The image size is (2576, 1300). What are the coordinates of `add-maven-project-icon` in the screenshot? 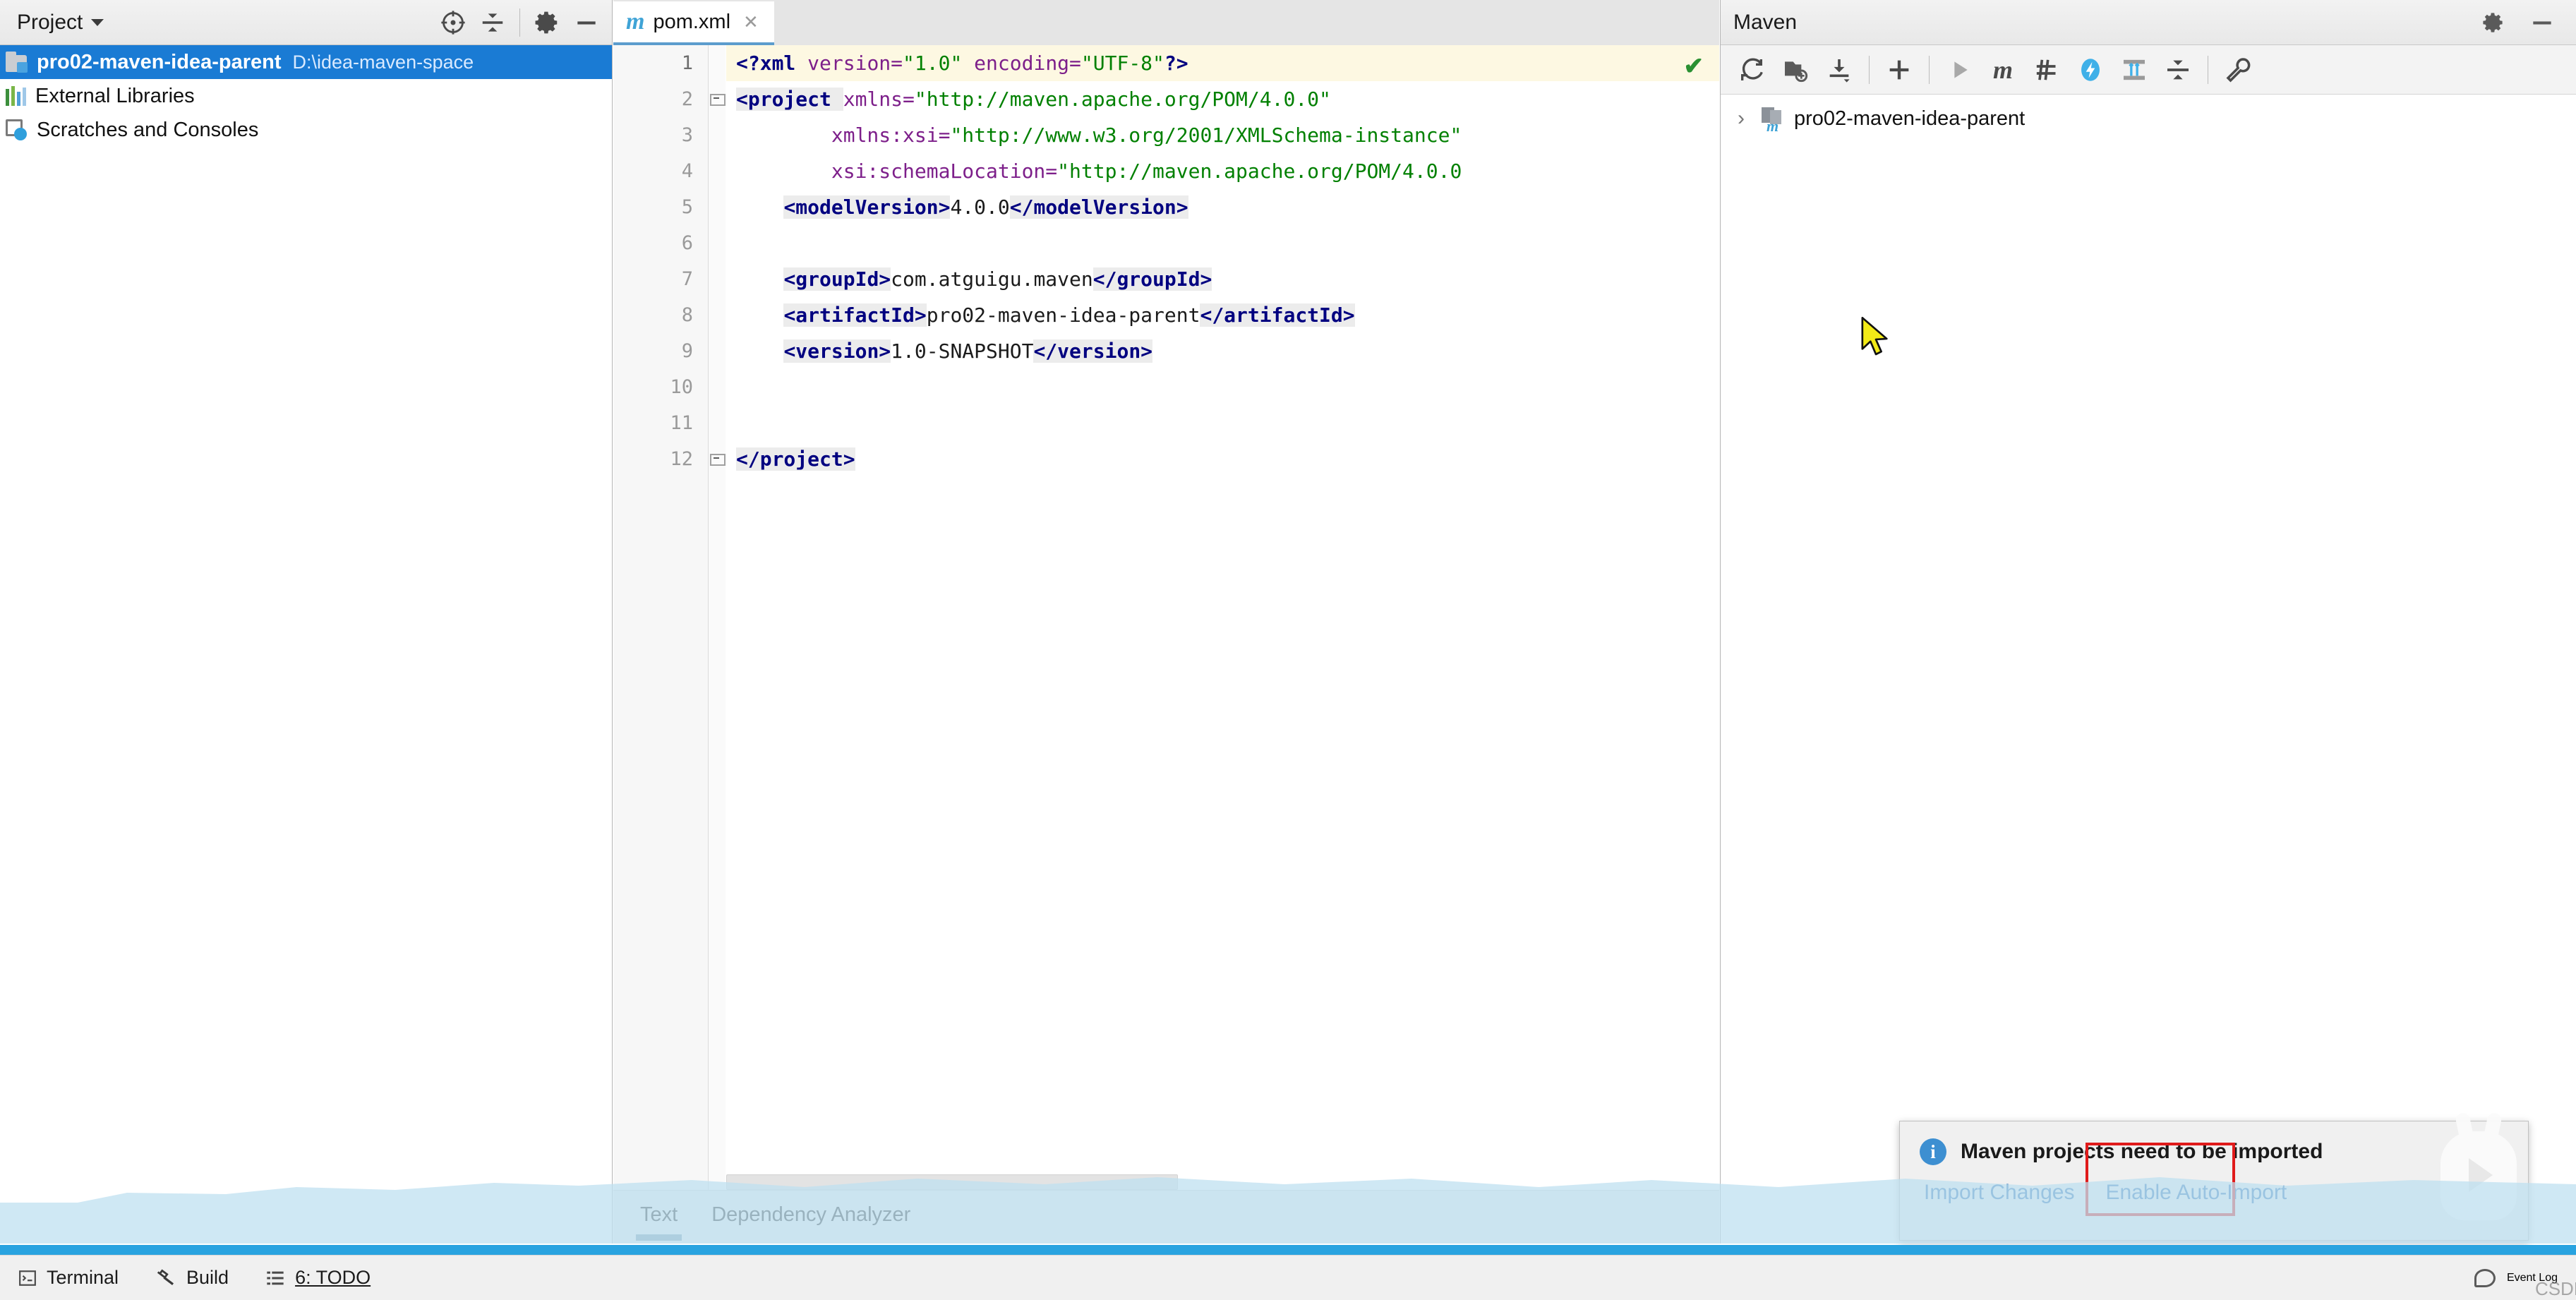 It's located at (1899, 70).